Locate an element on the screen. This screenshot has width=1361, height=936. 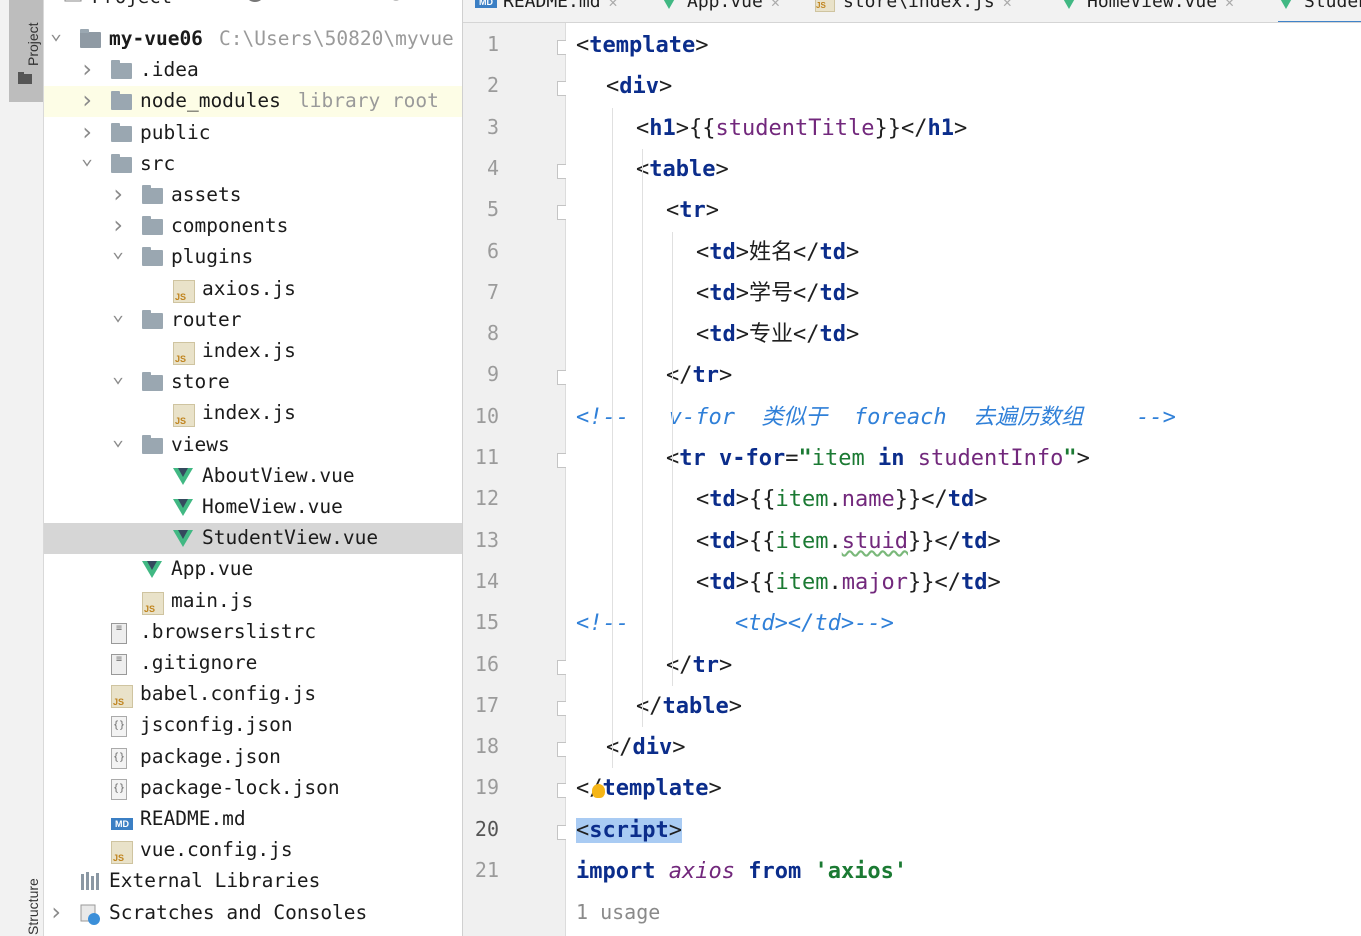
tree-item-label: components is located at coordinates (230, 226).